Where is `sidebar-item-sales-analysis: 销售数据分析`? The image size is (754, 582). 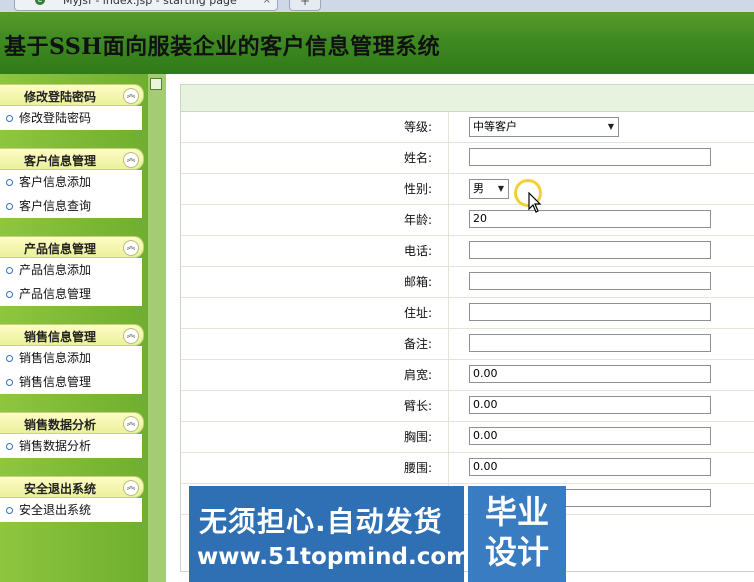 sidebar-item-sales-analysis: 销售数据分析 is located at coordinates (71, 446).